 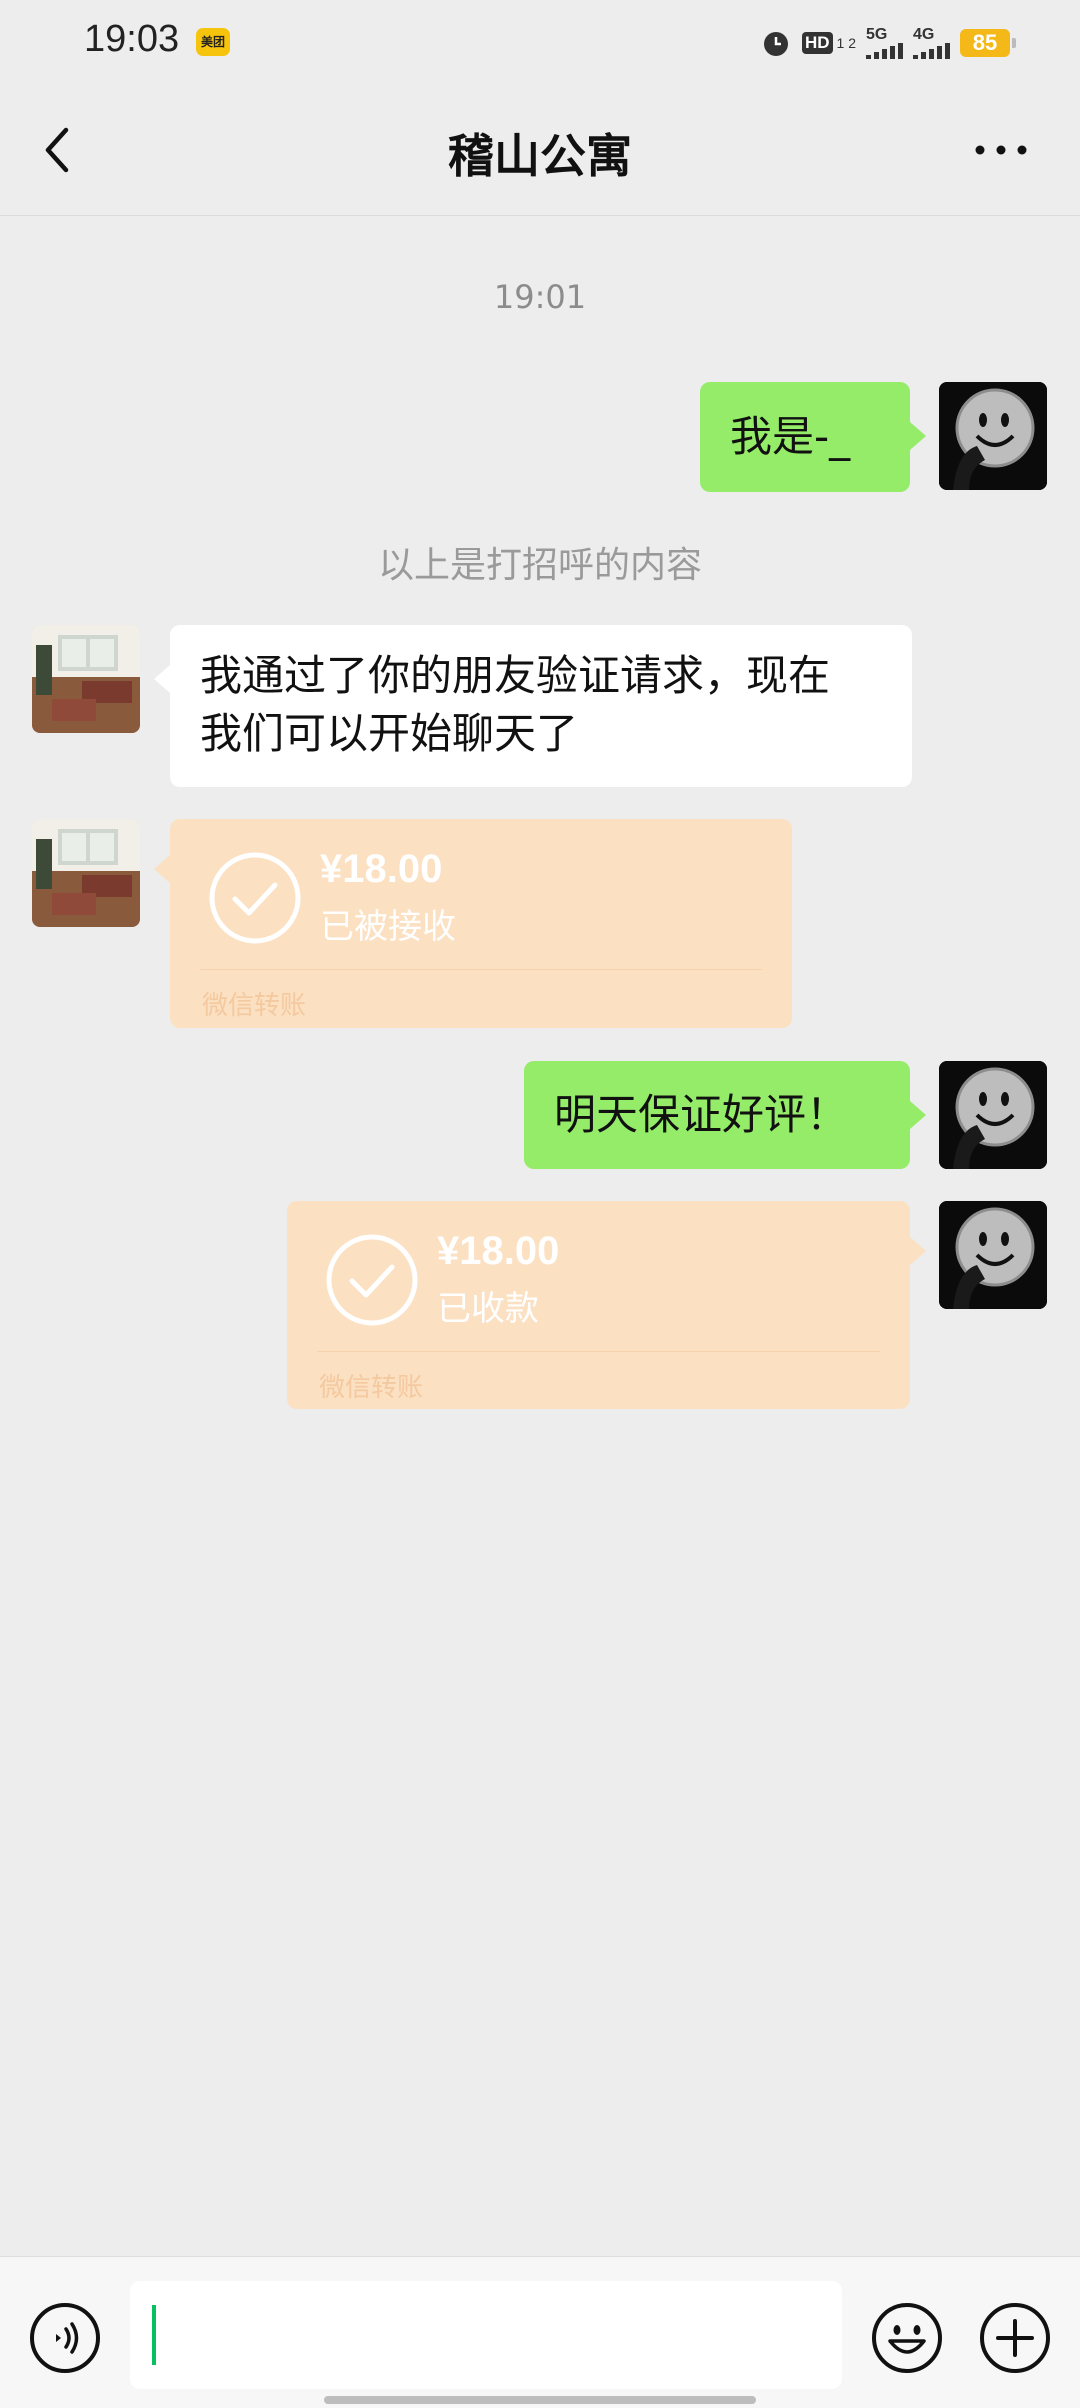 What do you see at coordinates (1015, 2338) in the screenshot?
I see `plus-icon` at bounding box center [1015, 2338].